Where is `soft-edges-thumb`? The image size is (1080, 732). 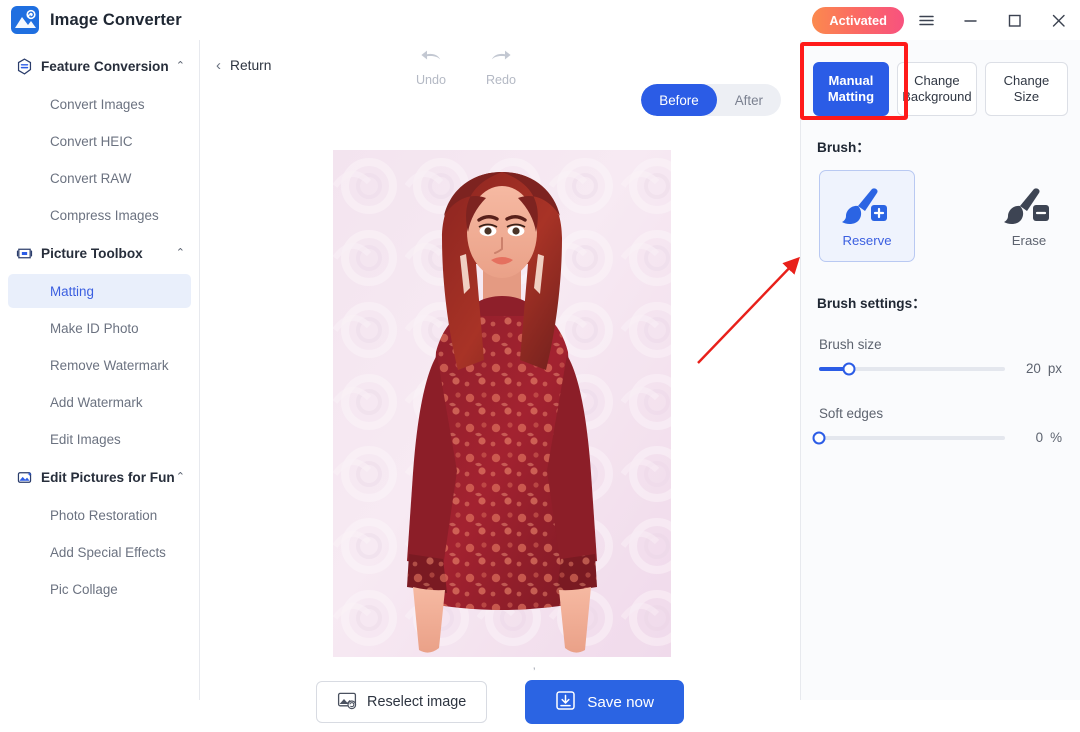
soft-edges-thumb is located at coordinates (819, 437).